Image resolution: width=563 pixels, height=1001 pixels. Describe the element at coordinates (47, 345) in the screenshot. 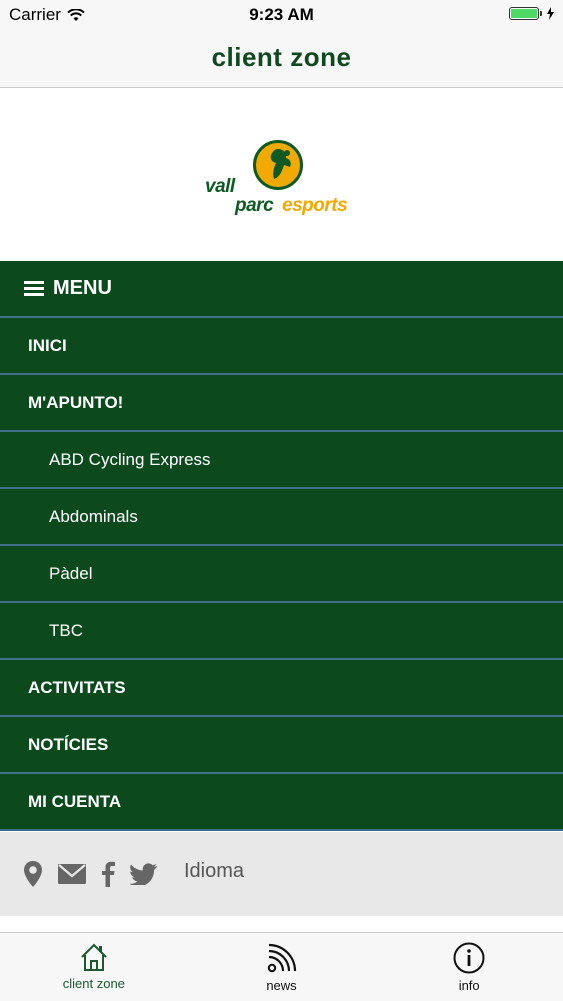

I see `menu-item-label: INICI` at that location.